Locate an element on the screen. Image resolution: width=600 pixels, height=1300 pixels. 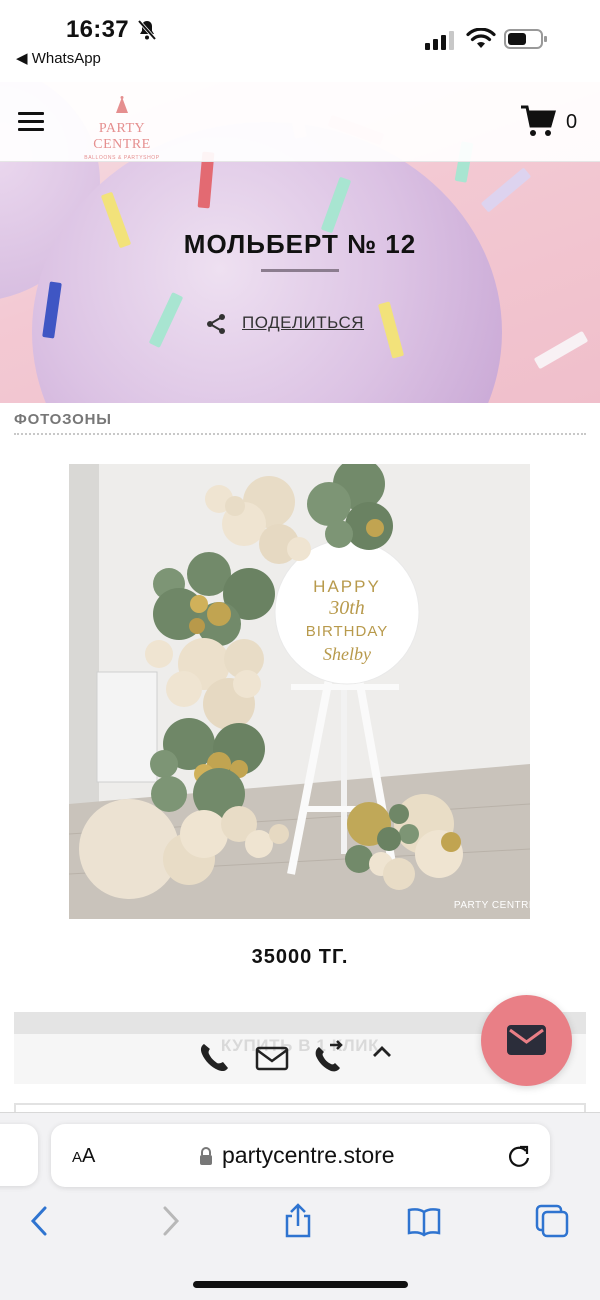
page-title: МОЛЬБЕРТ № 12 is located at coordinates (300, 244).